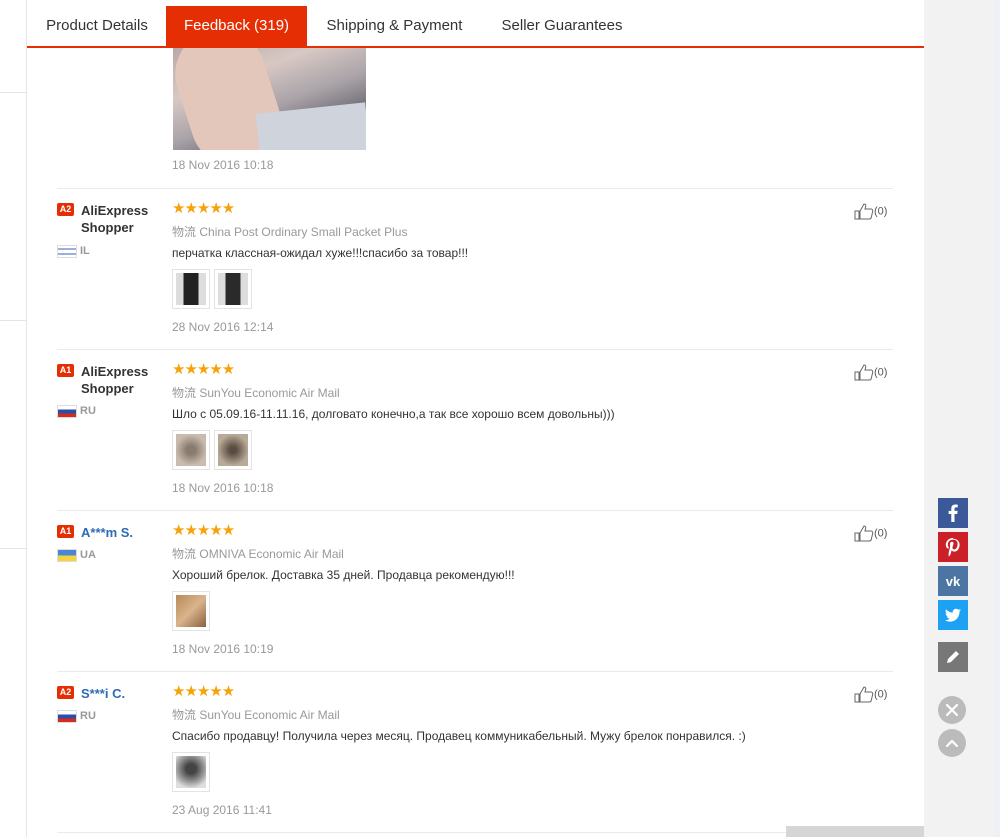  What do you see at coordinates (475, 832) in the screenshot?
I see `divider` at bounding box center [475, 832].